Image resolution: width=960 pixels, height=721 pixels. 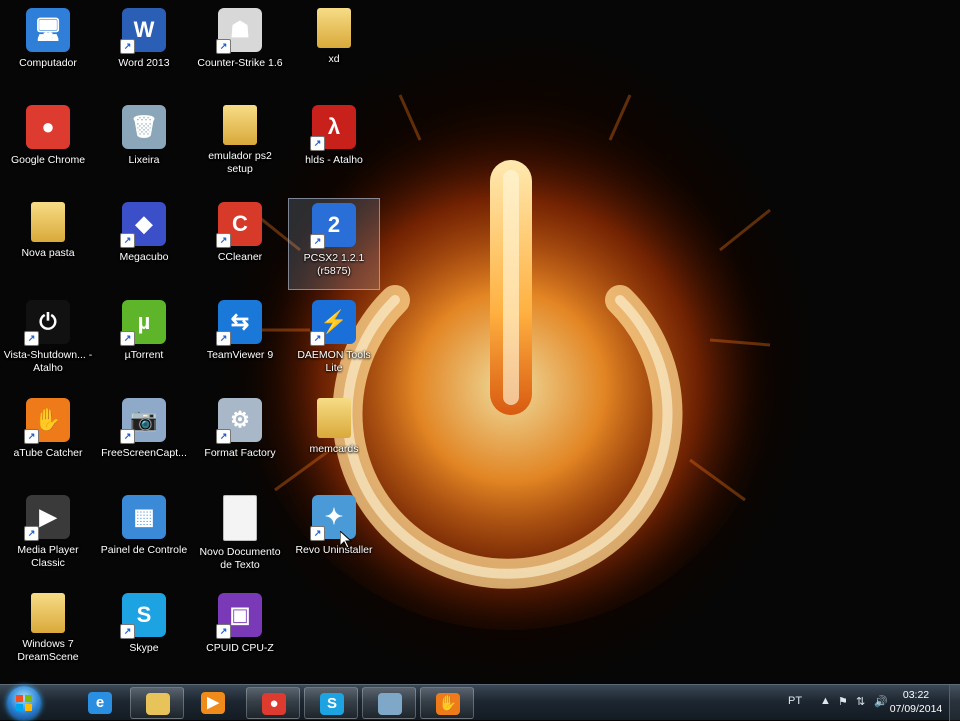 I want to click on desktop-icon: ▦ Painel de Controle, so click(x=144, y=537).